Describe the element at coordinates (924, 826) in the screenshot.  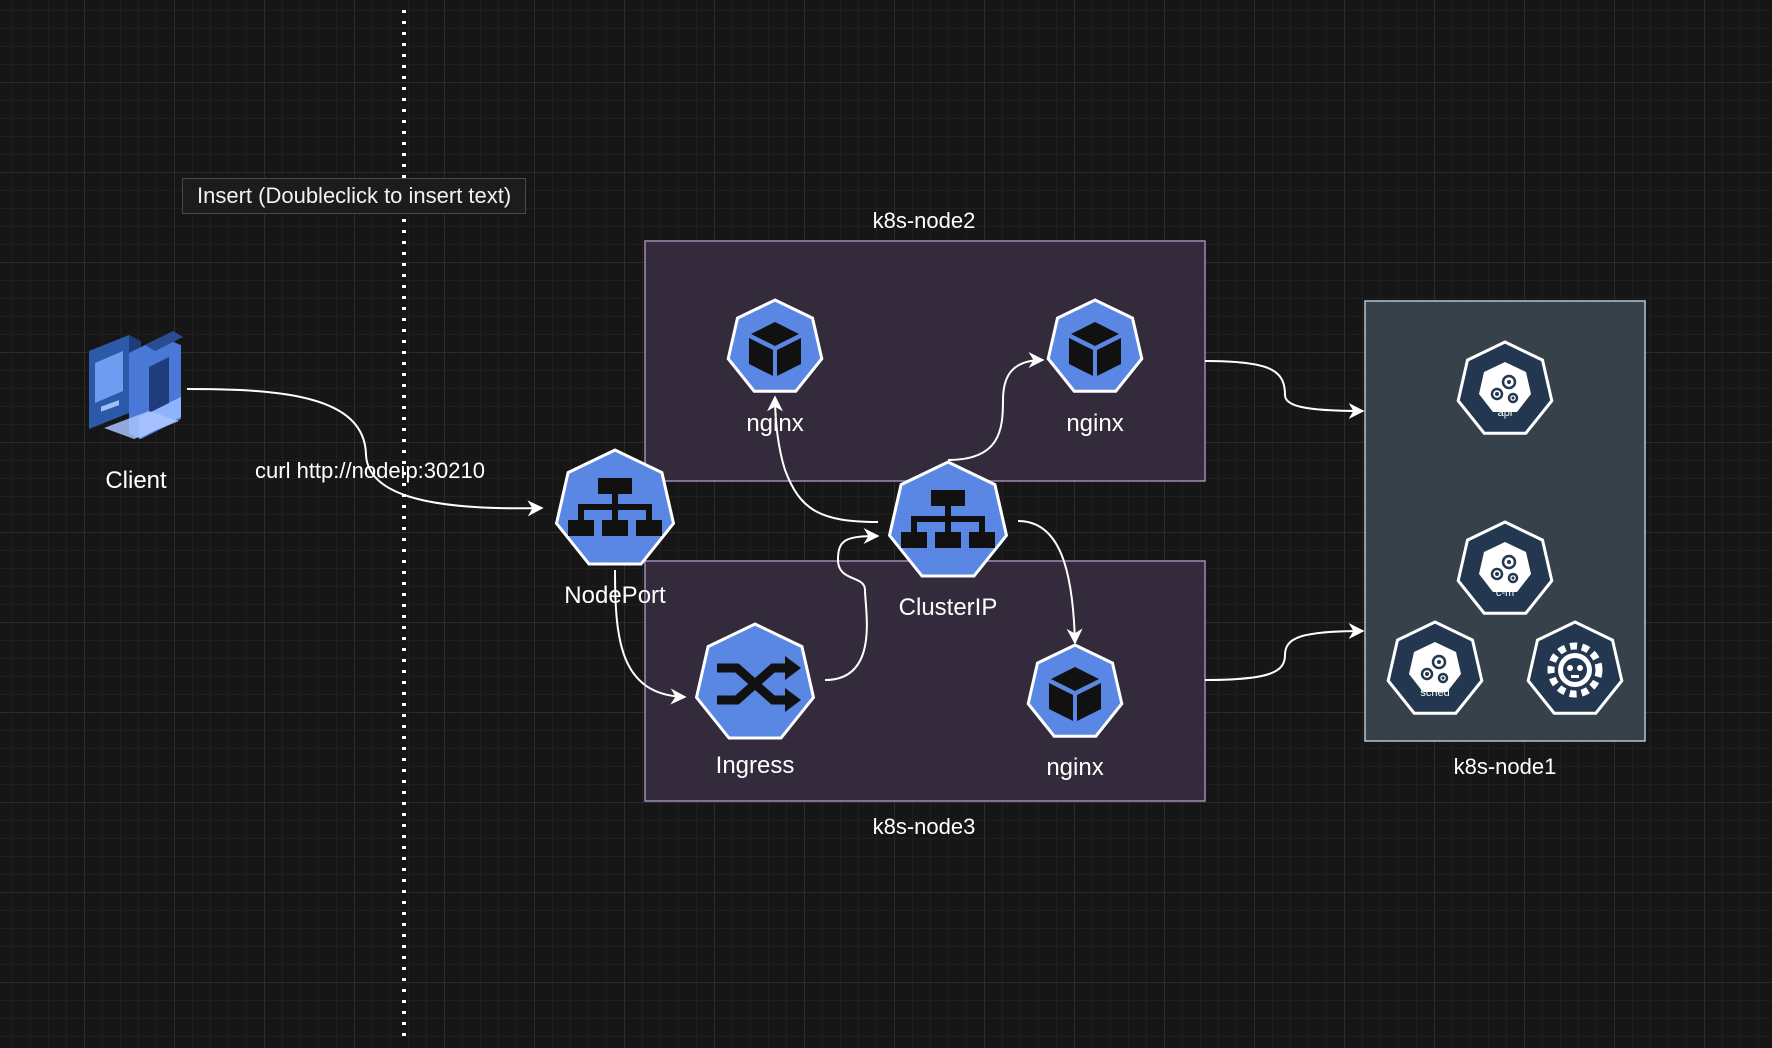
I see `k8s-node3-label: k8s-node3` at that location.